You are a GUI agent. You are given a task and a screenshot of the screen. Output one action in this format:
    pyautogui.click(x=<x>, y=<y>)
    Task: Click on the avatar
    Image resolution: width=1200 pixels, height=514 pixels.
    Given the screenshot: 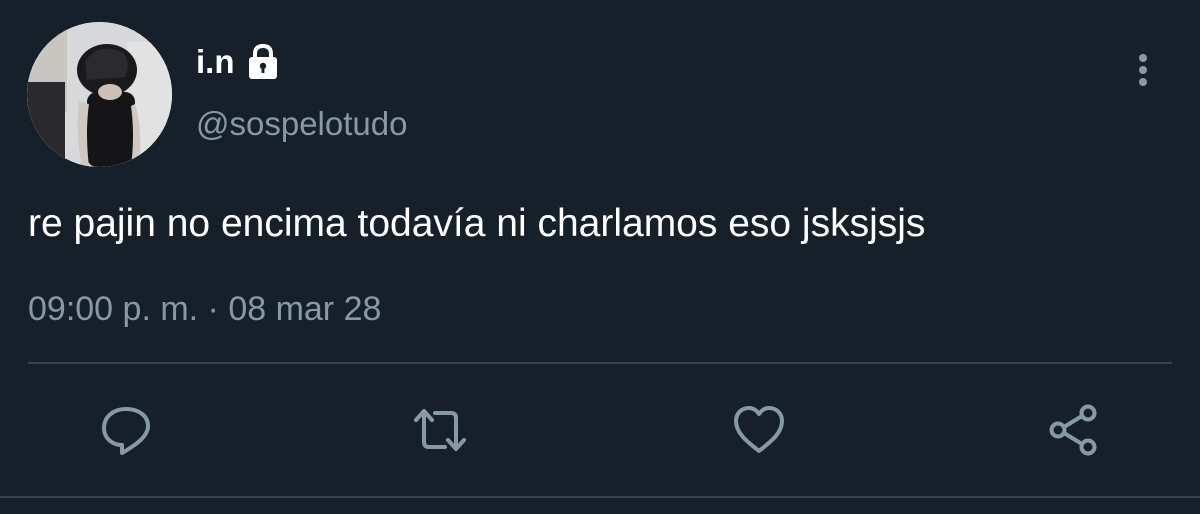 What is the action you would take?
    pyautogui.click(x=99, y=94)
    